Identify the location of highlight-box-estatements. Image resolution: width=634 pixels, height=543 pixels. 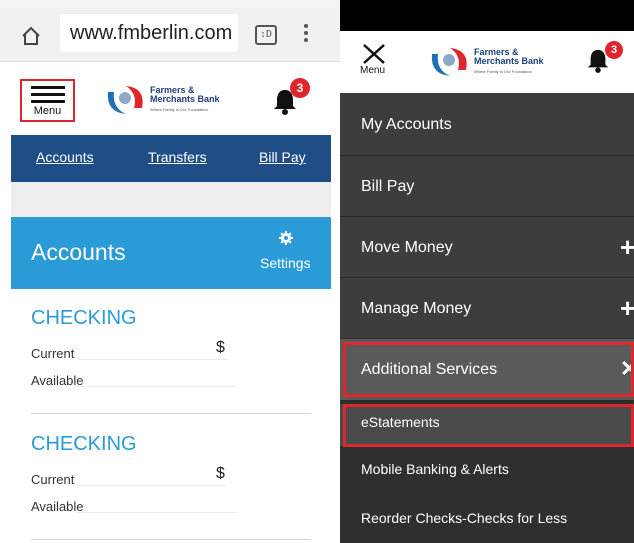
(488, 425).